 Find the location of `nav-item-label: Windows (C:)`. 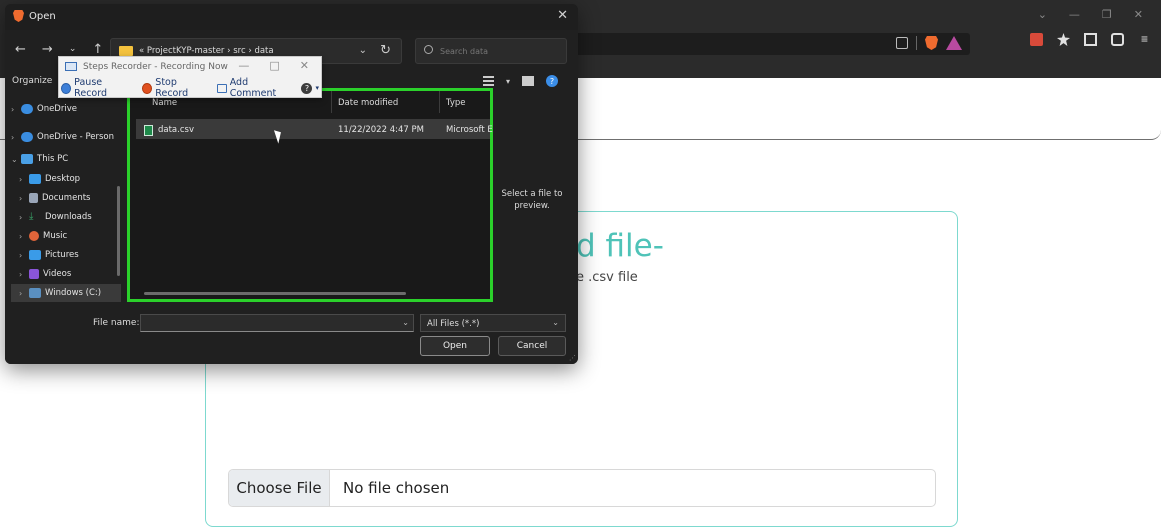

nav-item-label: Windows (C:) is located at coordinates (73, 293).